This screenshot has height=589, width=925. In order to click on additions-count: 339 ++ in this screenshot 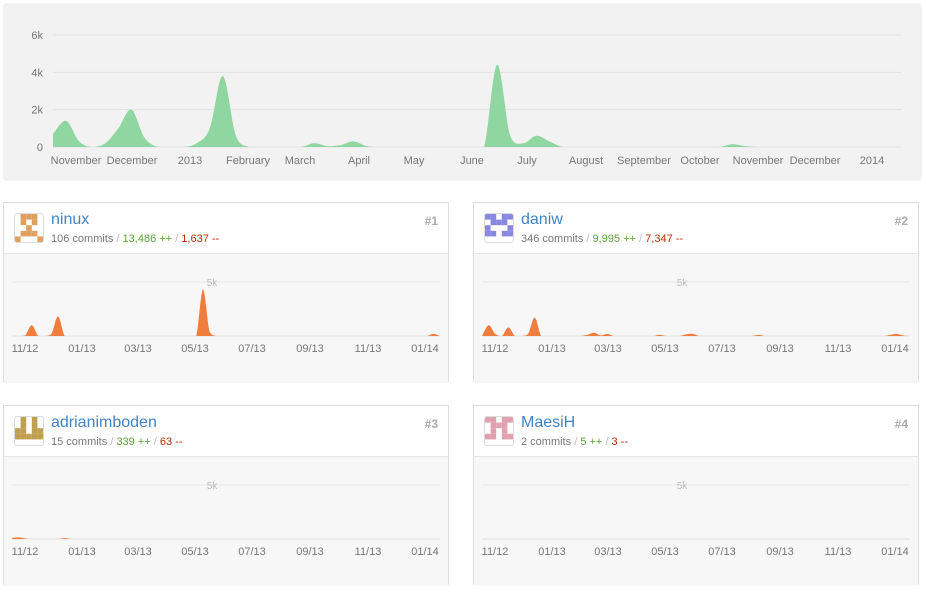, I will do `click(133, 442)`.